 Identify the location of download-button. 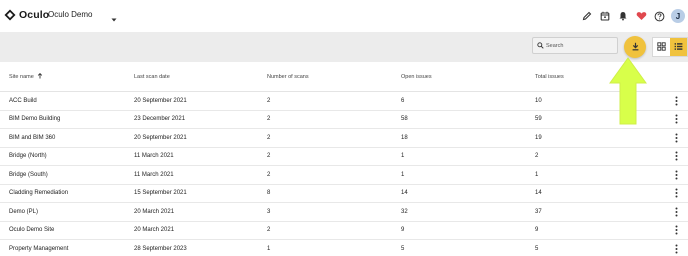
(635, 47).